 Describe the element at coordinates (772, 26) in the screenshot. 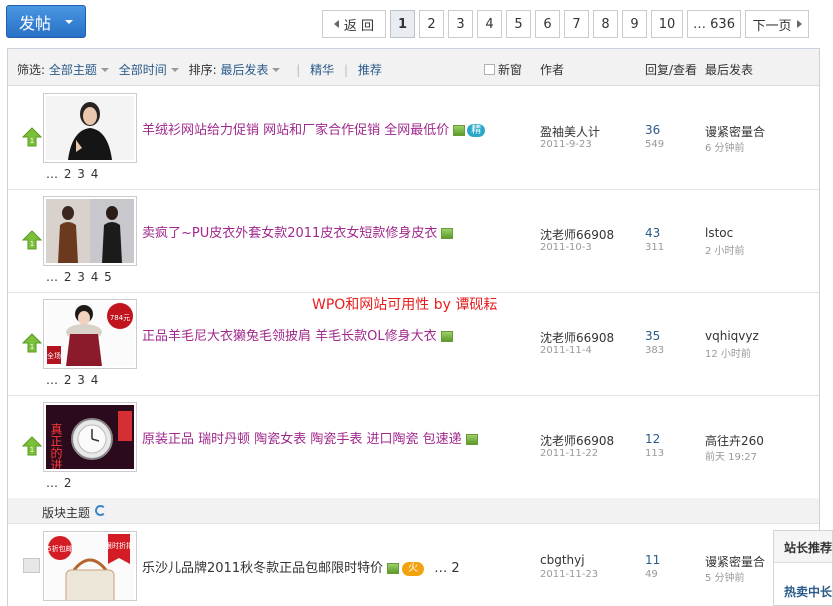

I see `next-label: 下一页` at that location.